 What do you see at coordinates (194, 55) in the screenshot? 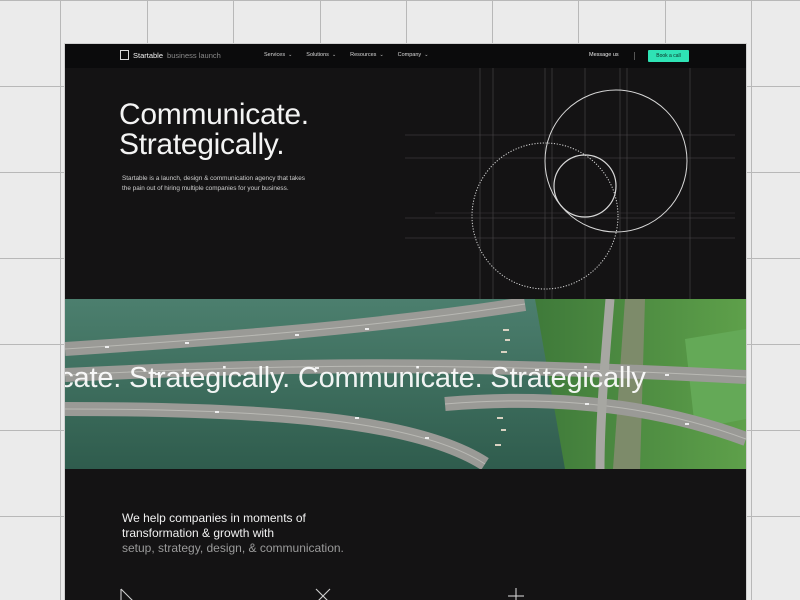
I see `brand-tagline: business launch` at bounding box center [194, 55].